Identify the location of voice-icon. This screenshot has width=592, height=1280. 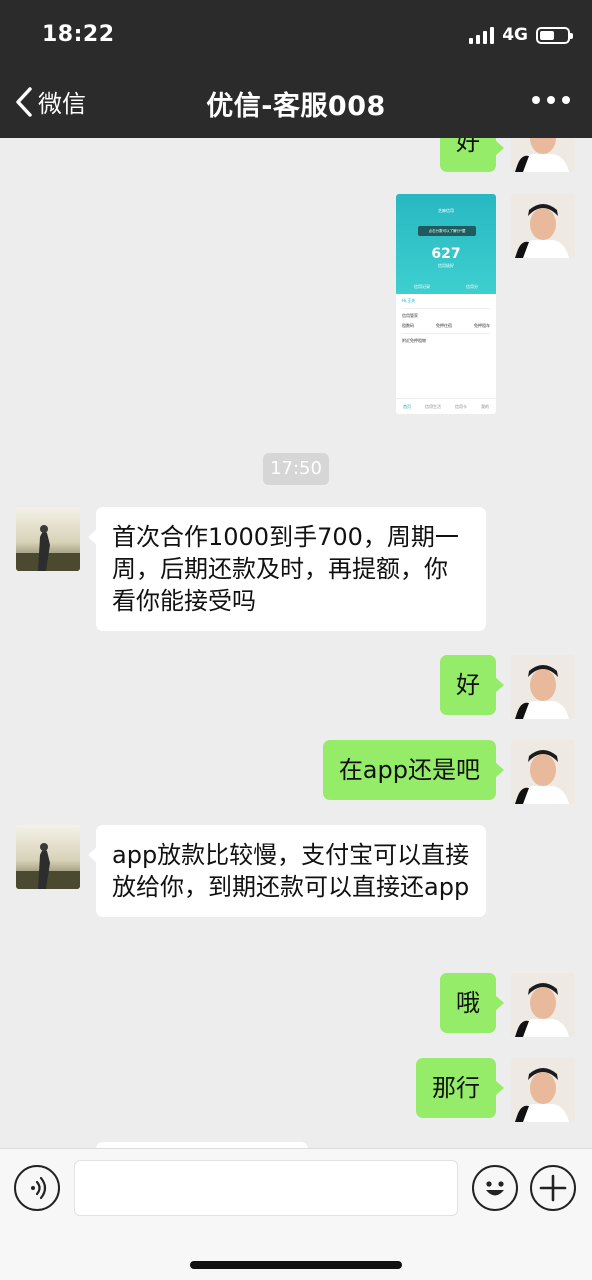
(39, 1188).